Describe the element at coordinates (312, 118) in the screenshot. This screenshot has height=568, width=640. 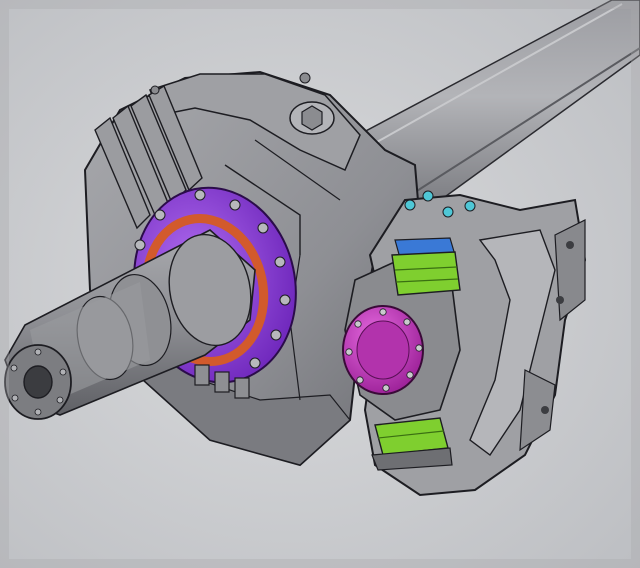
I see `hex-plug` at that location.